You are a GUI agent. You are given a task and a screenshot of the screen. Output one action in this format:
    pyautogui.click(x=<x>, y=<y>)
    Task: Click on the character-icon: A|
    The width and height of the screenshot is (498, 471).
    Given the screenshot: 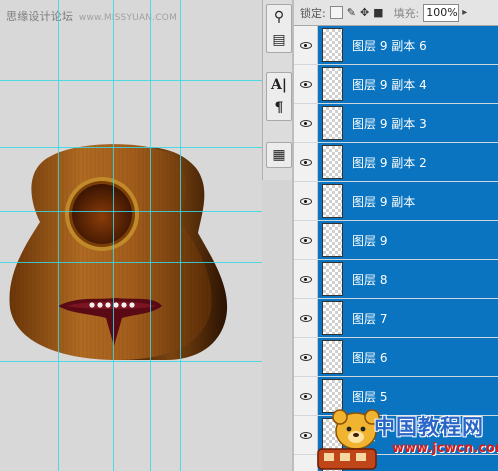 What is the action you would take?
    pyautogui.click(x=279, y=85)
    